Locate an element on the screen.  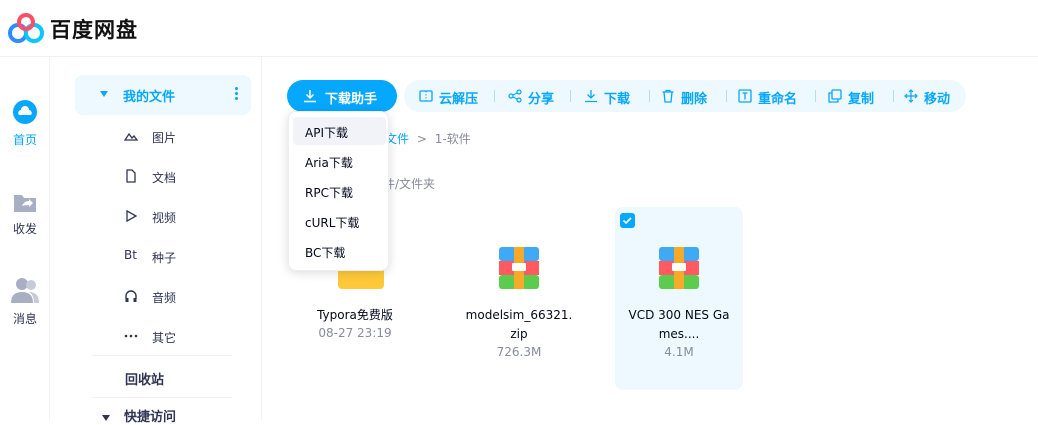
menu-item-bc-download: BC下载 is located at coordinates (339, 251).